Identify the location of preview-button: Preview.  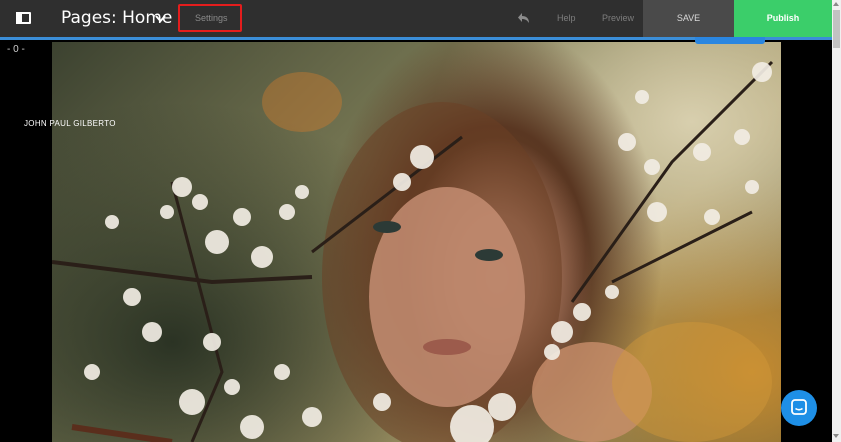
(618, 18).